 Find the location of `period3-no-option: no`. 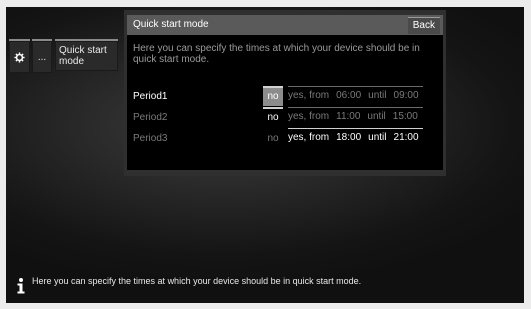

period3-no-option: no is located at coordinates (273, 138).